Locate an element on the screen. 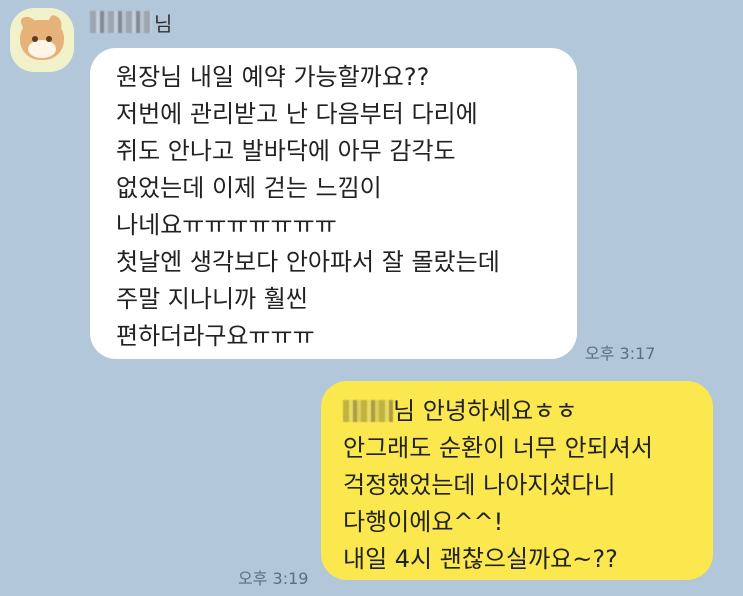 The height and width of the screenshot is (596, 743). sender-name: 님 is located at coordinates (131, 22).